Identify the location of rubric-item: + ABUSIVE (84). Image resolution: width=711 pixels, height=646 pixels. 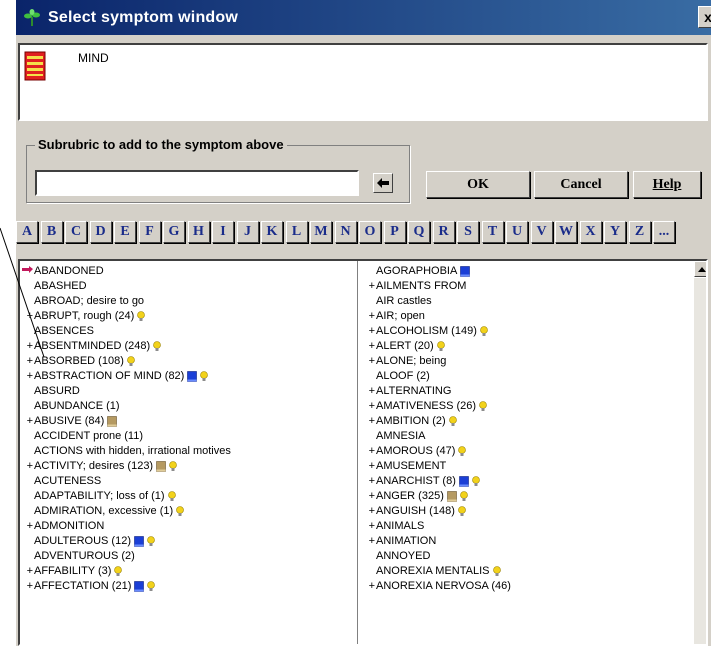
(189, 421).